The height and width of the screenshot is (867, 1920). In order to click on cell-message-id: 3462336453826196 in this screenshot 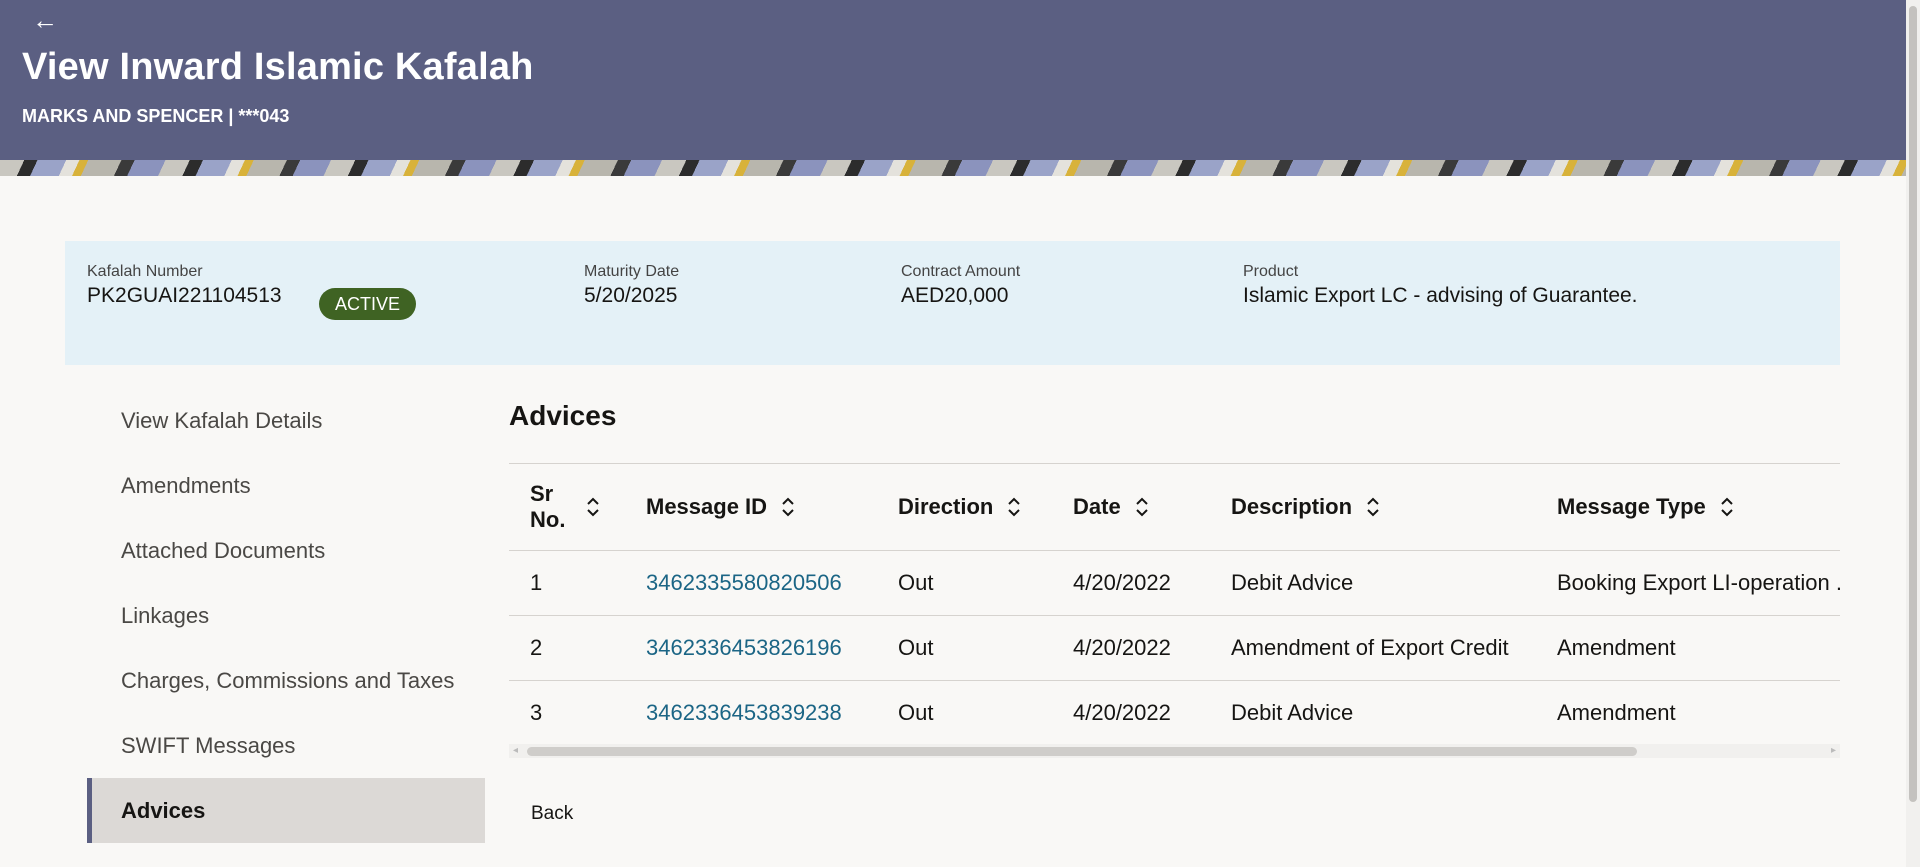, I will do `click(751, 648)`.